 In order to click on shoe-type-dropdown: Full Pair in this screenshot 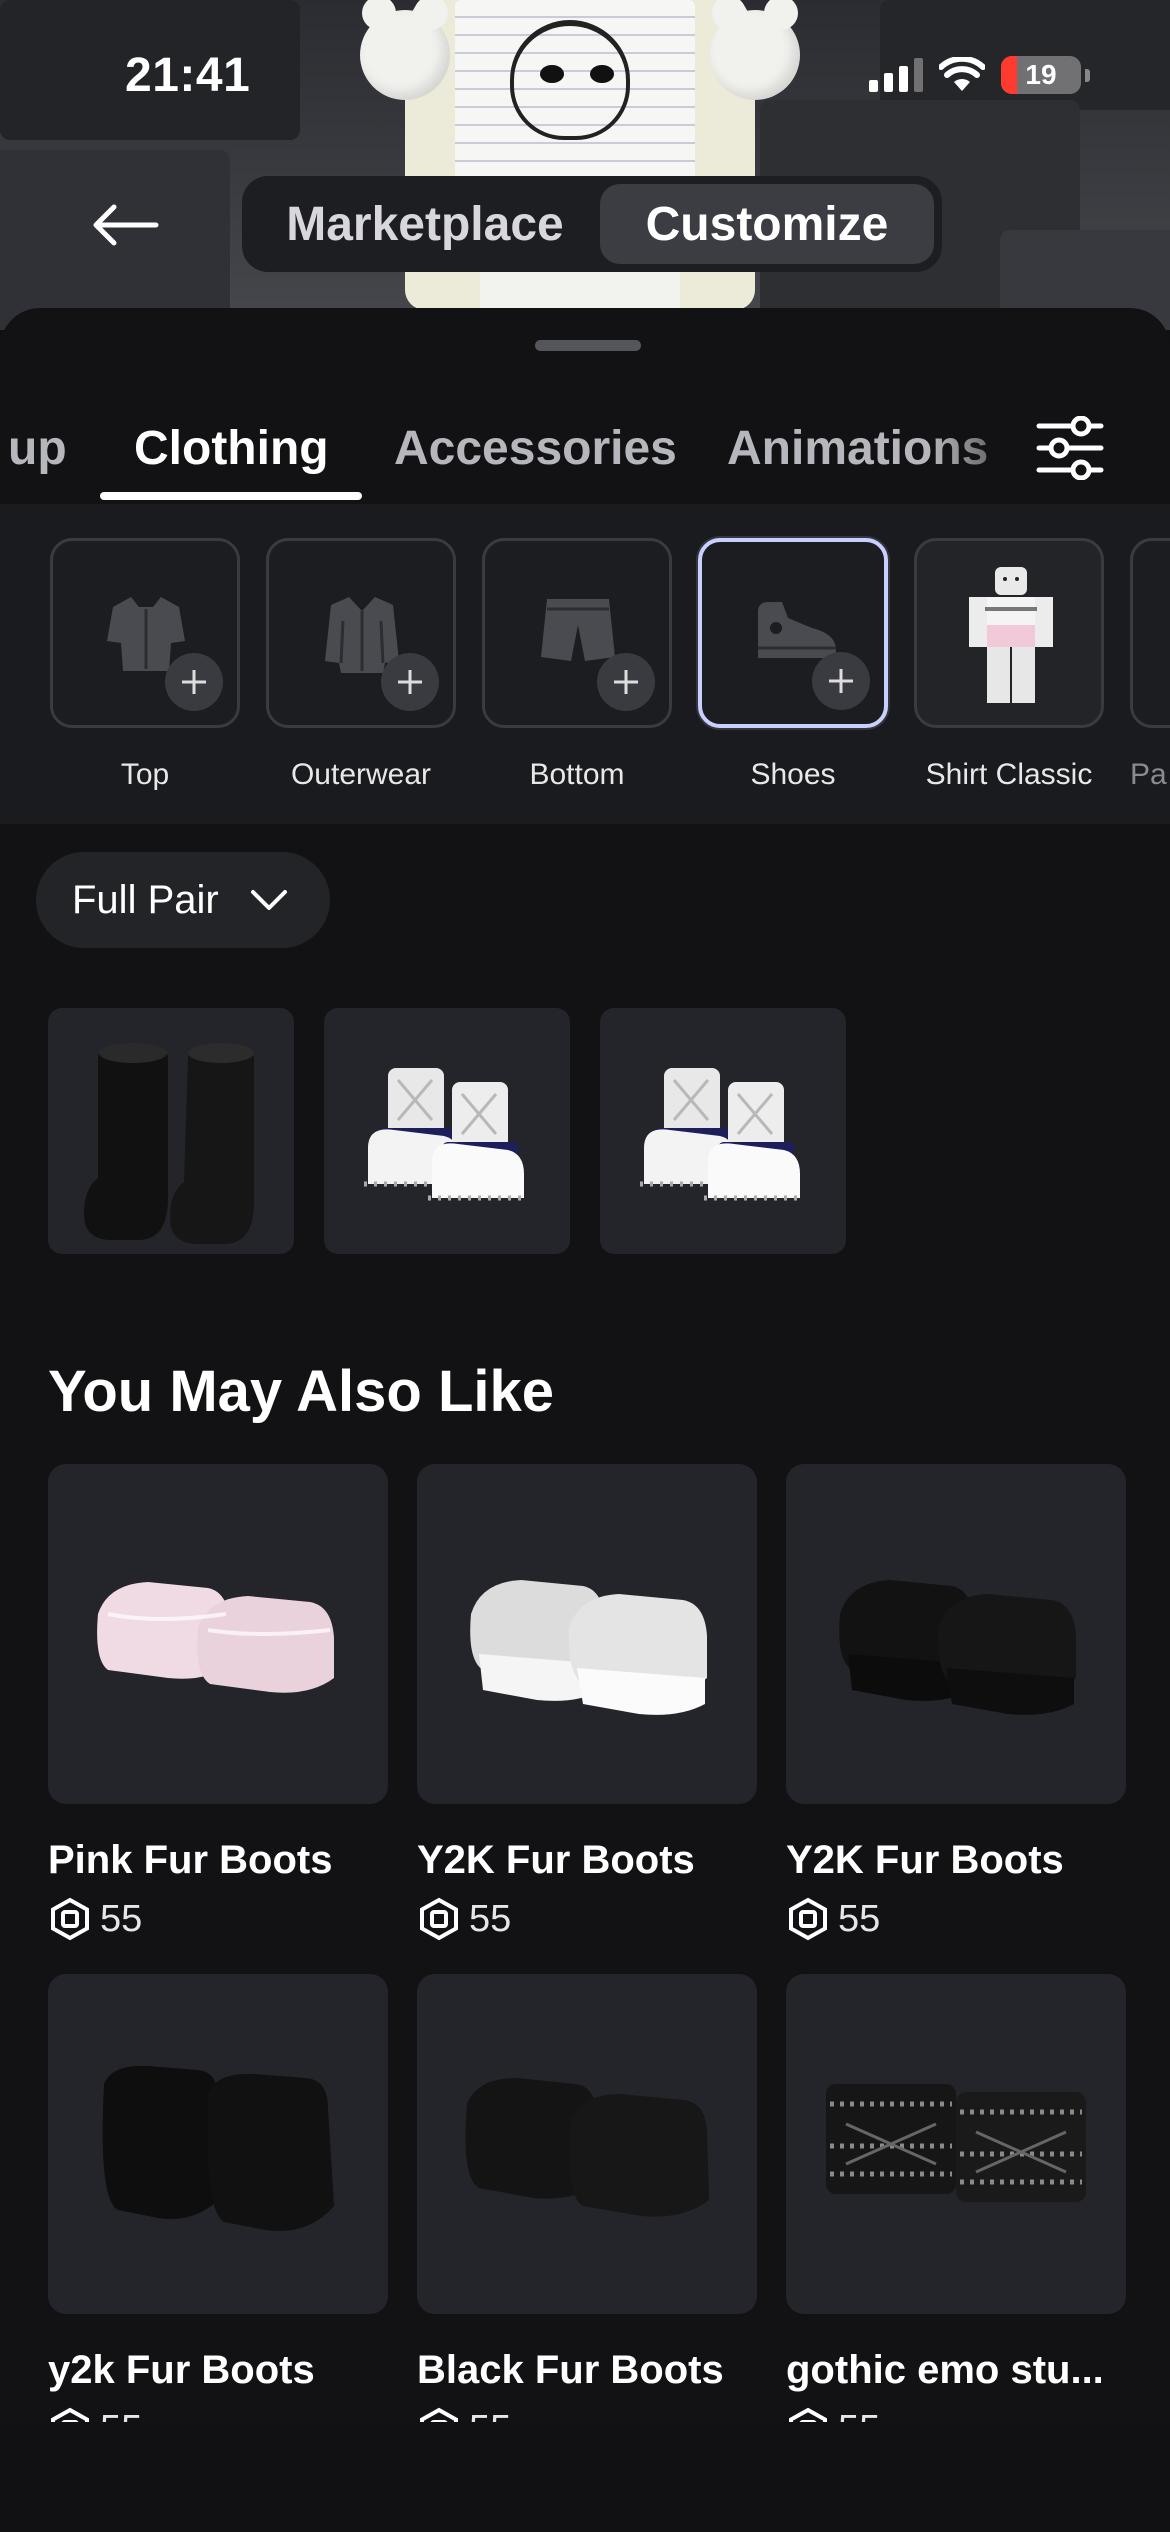, I will do `click(183, 900)`.